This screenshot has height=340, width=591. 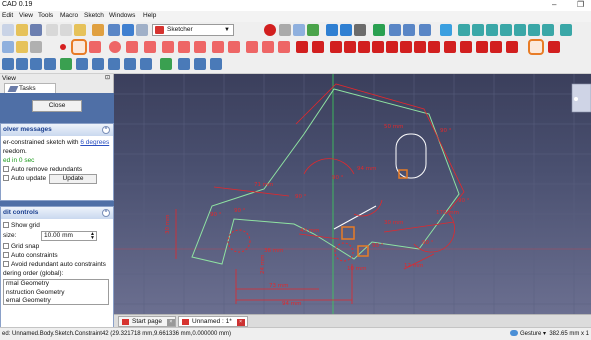 I want to click on front-view-icon, so click(x=478, y=30).